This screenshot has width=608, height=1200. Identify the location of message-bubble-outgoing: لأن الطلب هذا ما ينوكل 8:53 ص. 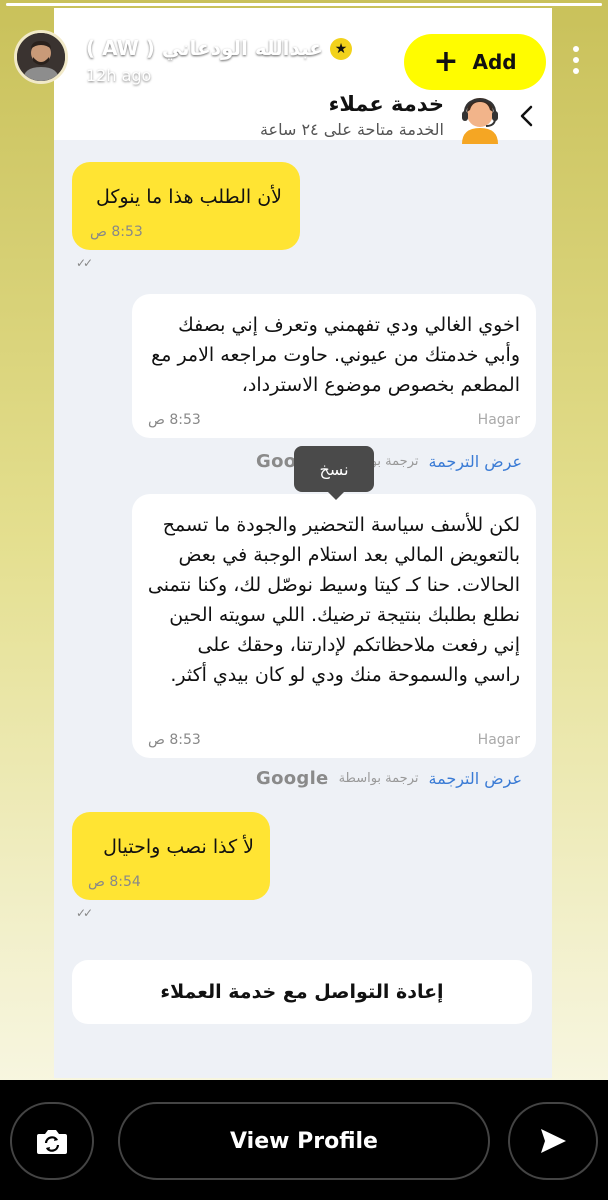
(186, 206).